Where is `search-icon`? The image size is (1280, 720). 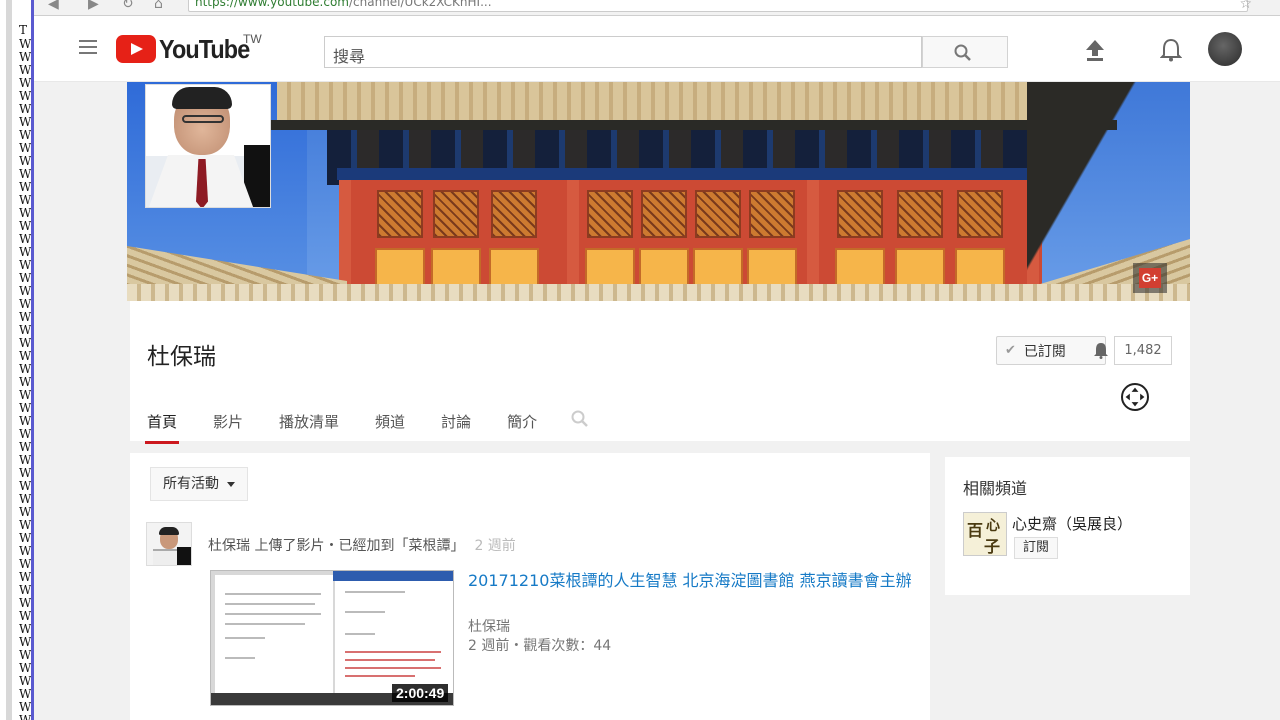 search-icon is located at coordinates (962, 52).